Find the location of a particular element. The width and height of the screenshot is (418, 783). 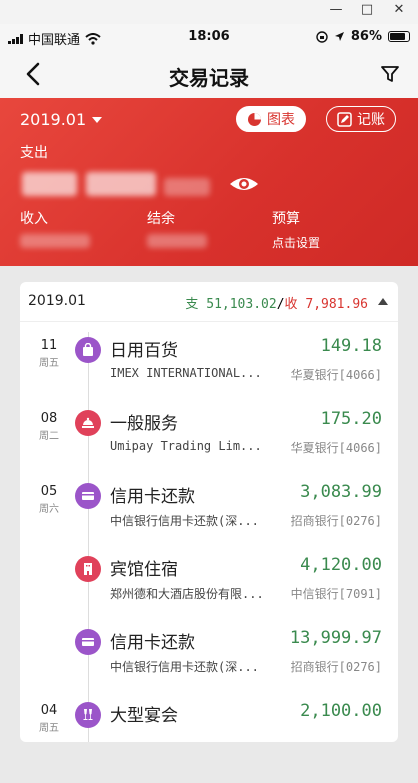

navigation-bar: 交易记录 is located at coordinates (209, 74).